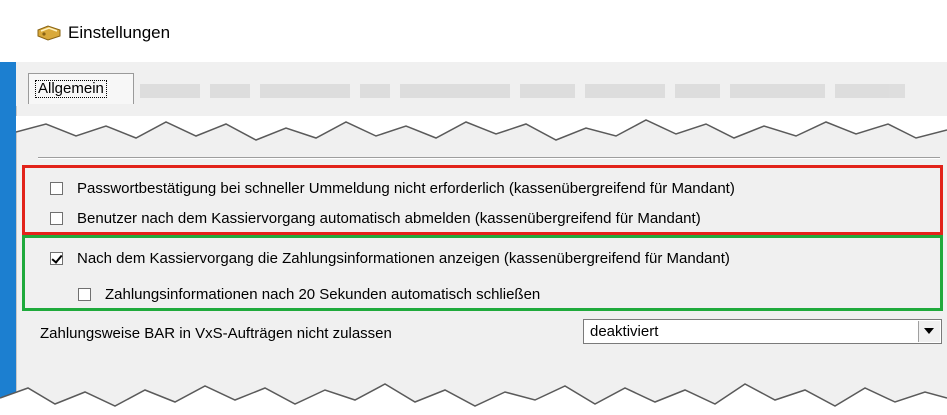 The height and width of the screenshot is (415, 947). Describe the element at coordinates (84, 294) in the screenshot. I see `auto-close-payment-info-checkbox` at that location.